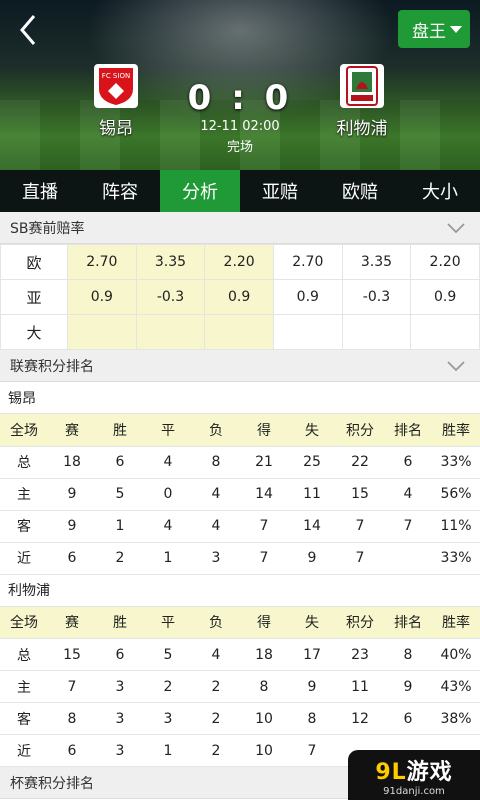  Describe the element at coordinates (200, 191) in the screenshot. I see `tab-analysis: 分析` at that location.